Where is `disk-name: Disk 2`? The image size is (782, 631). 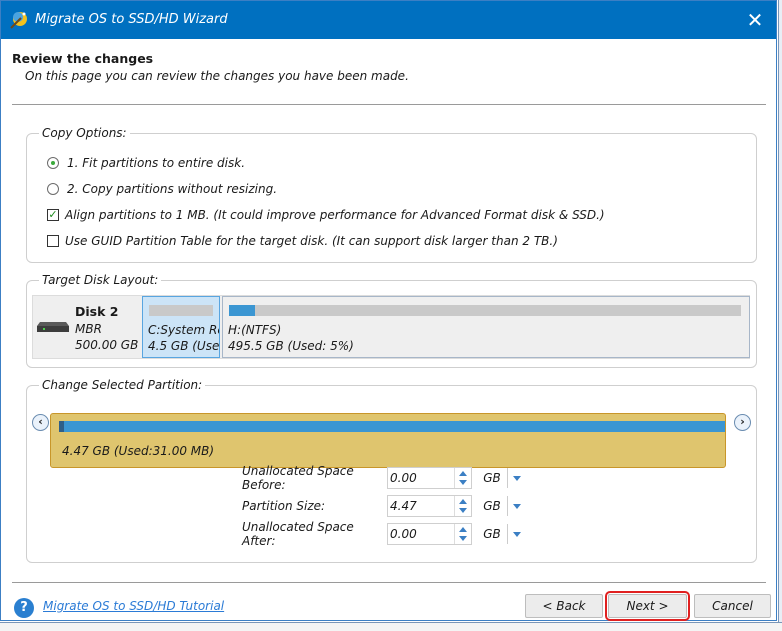 disk-name: Disk 2 is located at coordinates (97, 311).